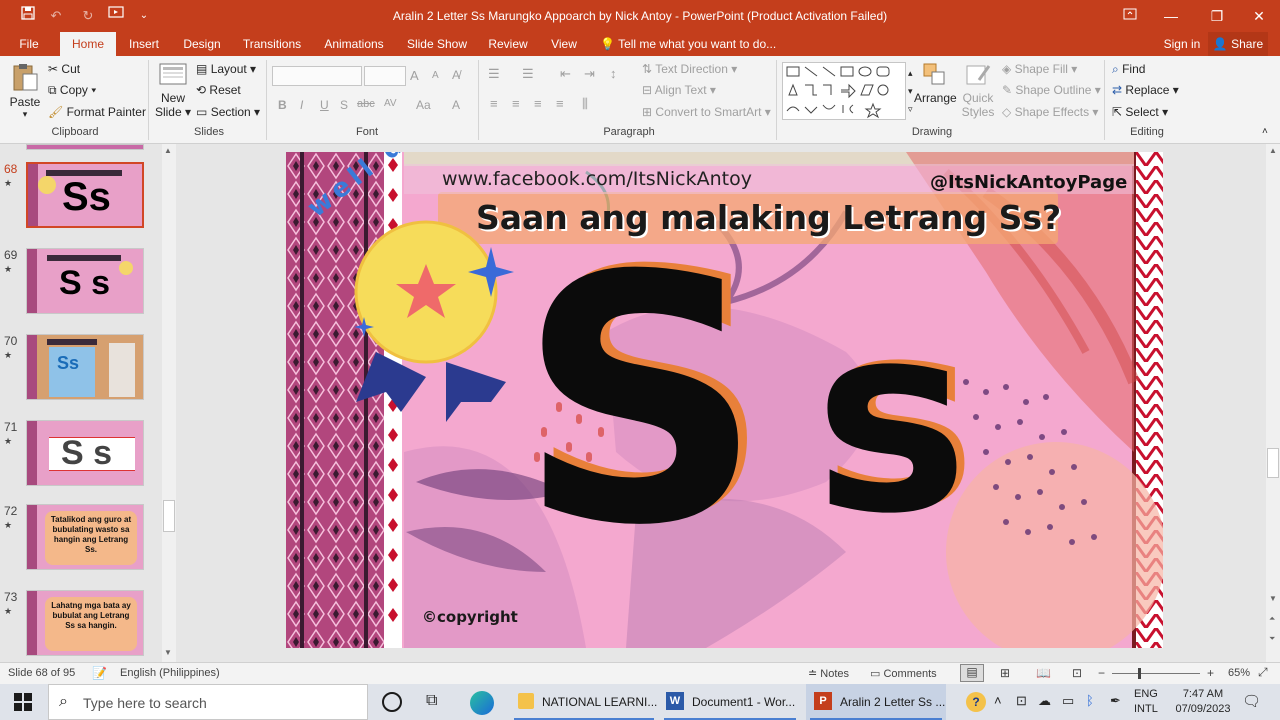 Image resolution: width=1280 pixels, height=720 pixels. I want to click on windows-start-icon, so click(23, 703).